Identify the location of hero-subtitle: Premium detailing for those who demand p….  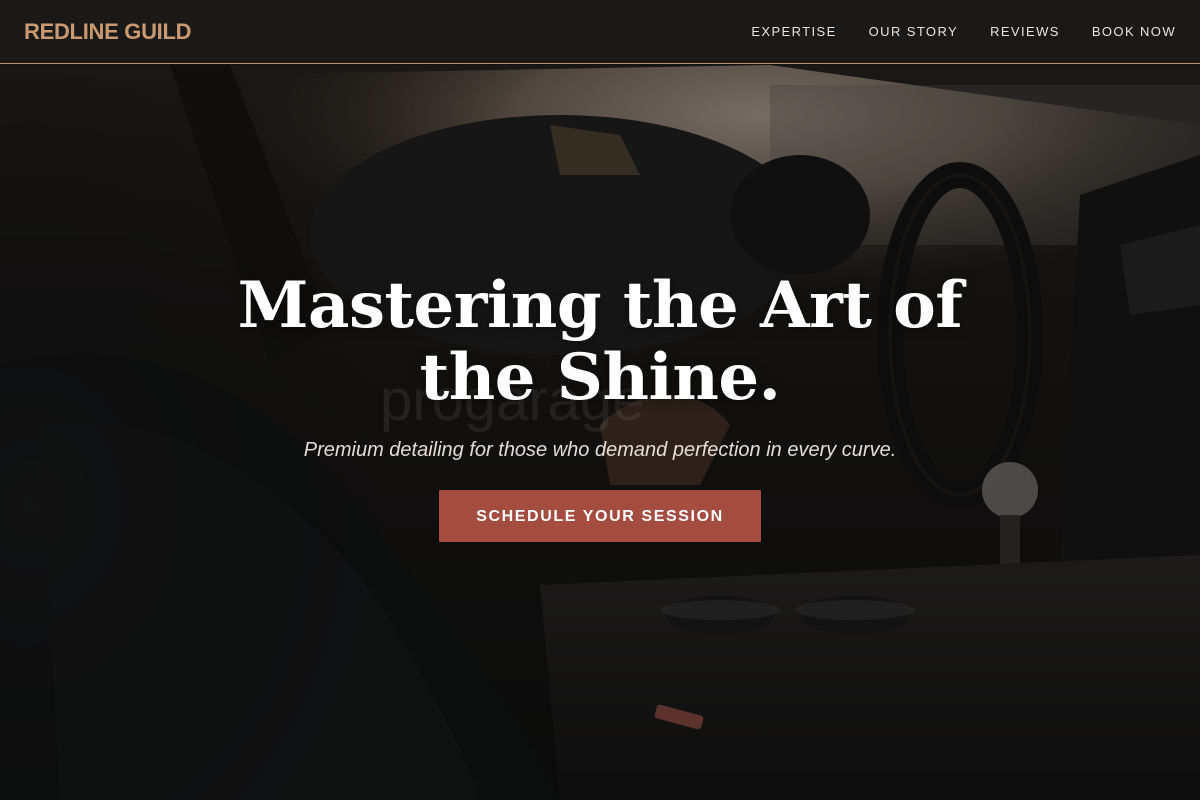
(600, 450).